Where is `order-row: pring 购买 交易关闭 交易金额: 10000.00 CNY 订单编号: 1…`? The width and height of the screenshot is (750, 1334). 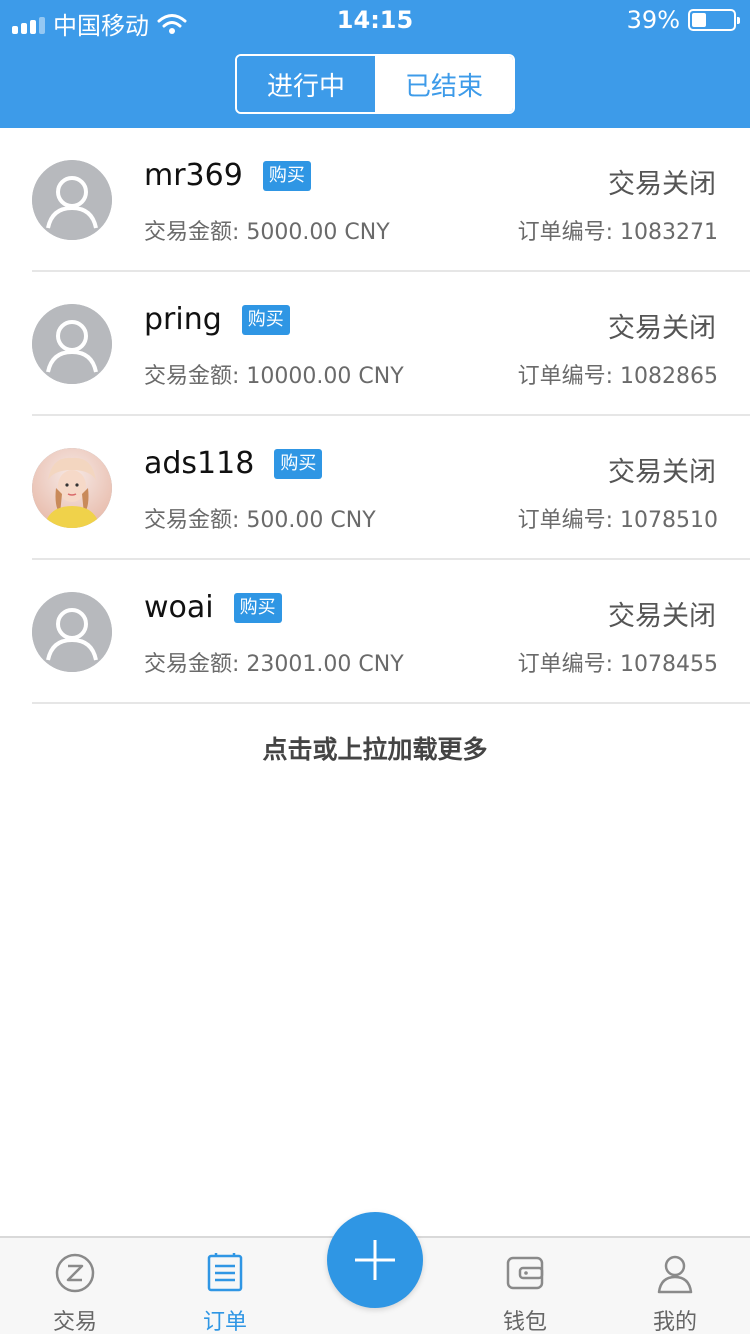 order-row: pring 购买 交易关闭 交易金额: 10000.00 CNY 订单编号: 1… is located at coordinates (375, 344).